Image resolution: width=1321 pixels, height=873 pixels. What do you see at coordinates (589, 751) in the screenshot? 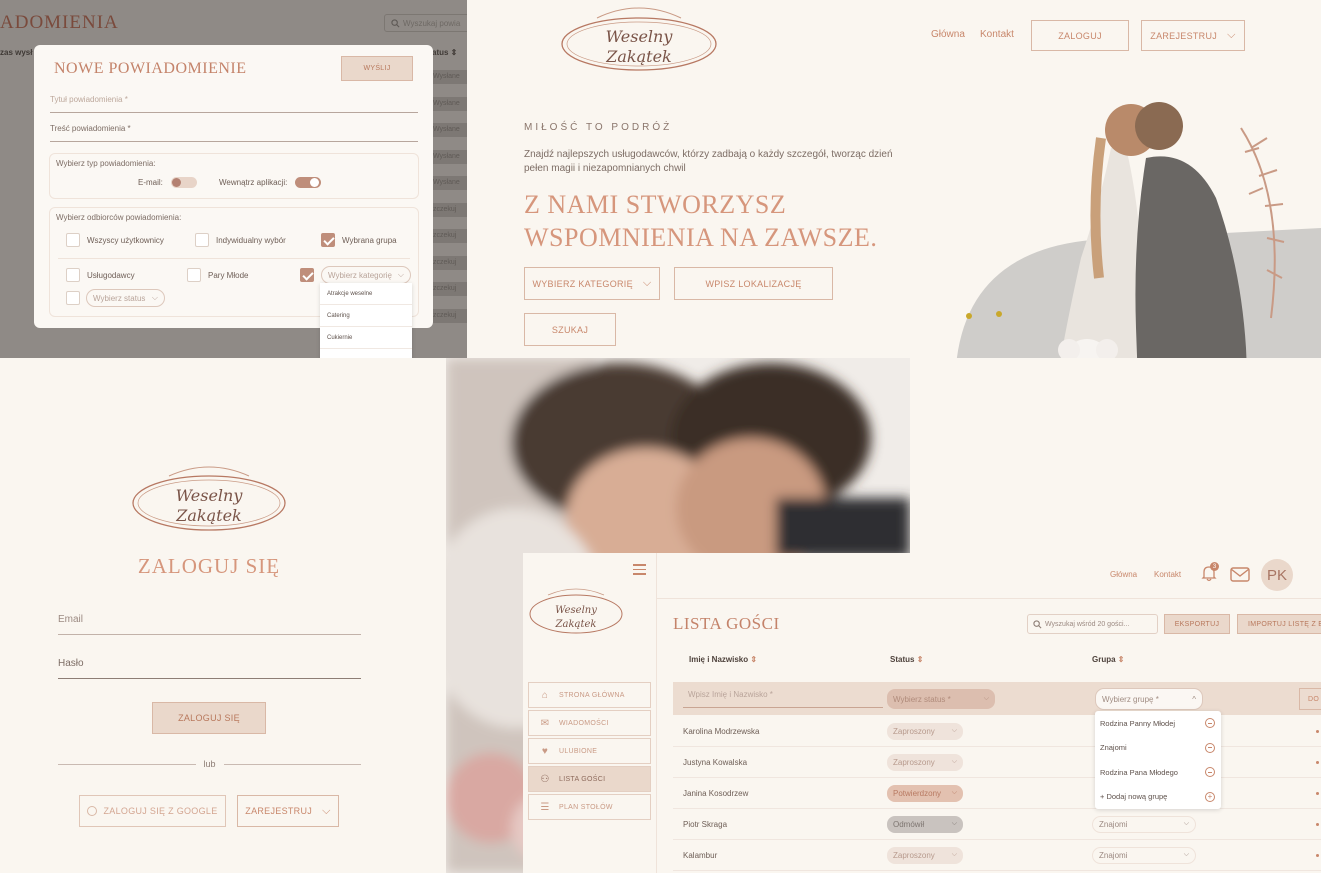
I see `sidebar-item-heart: ♥ ULUBIONE` at bounding box center [589, 751].